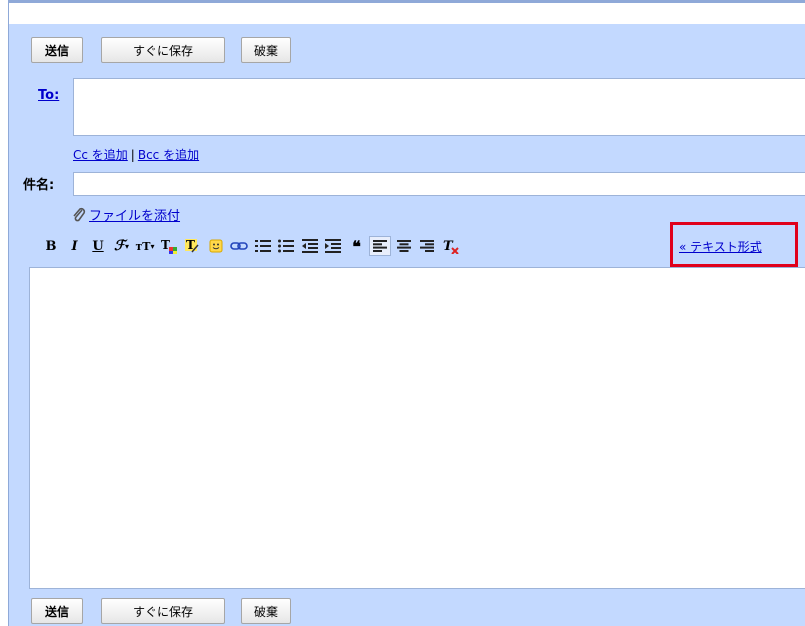 The height and width of the screenshot is (626, 805). I want to click on align-right-icon, so click(427, 246).